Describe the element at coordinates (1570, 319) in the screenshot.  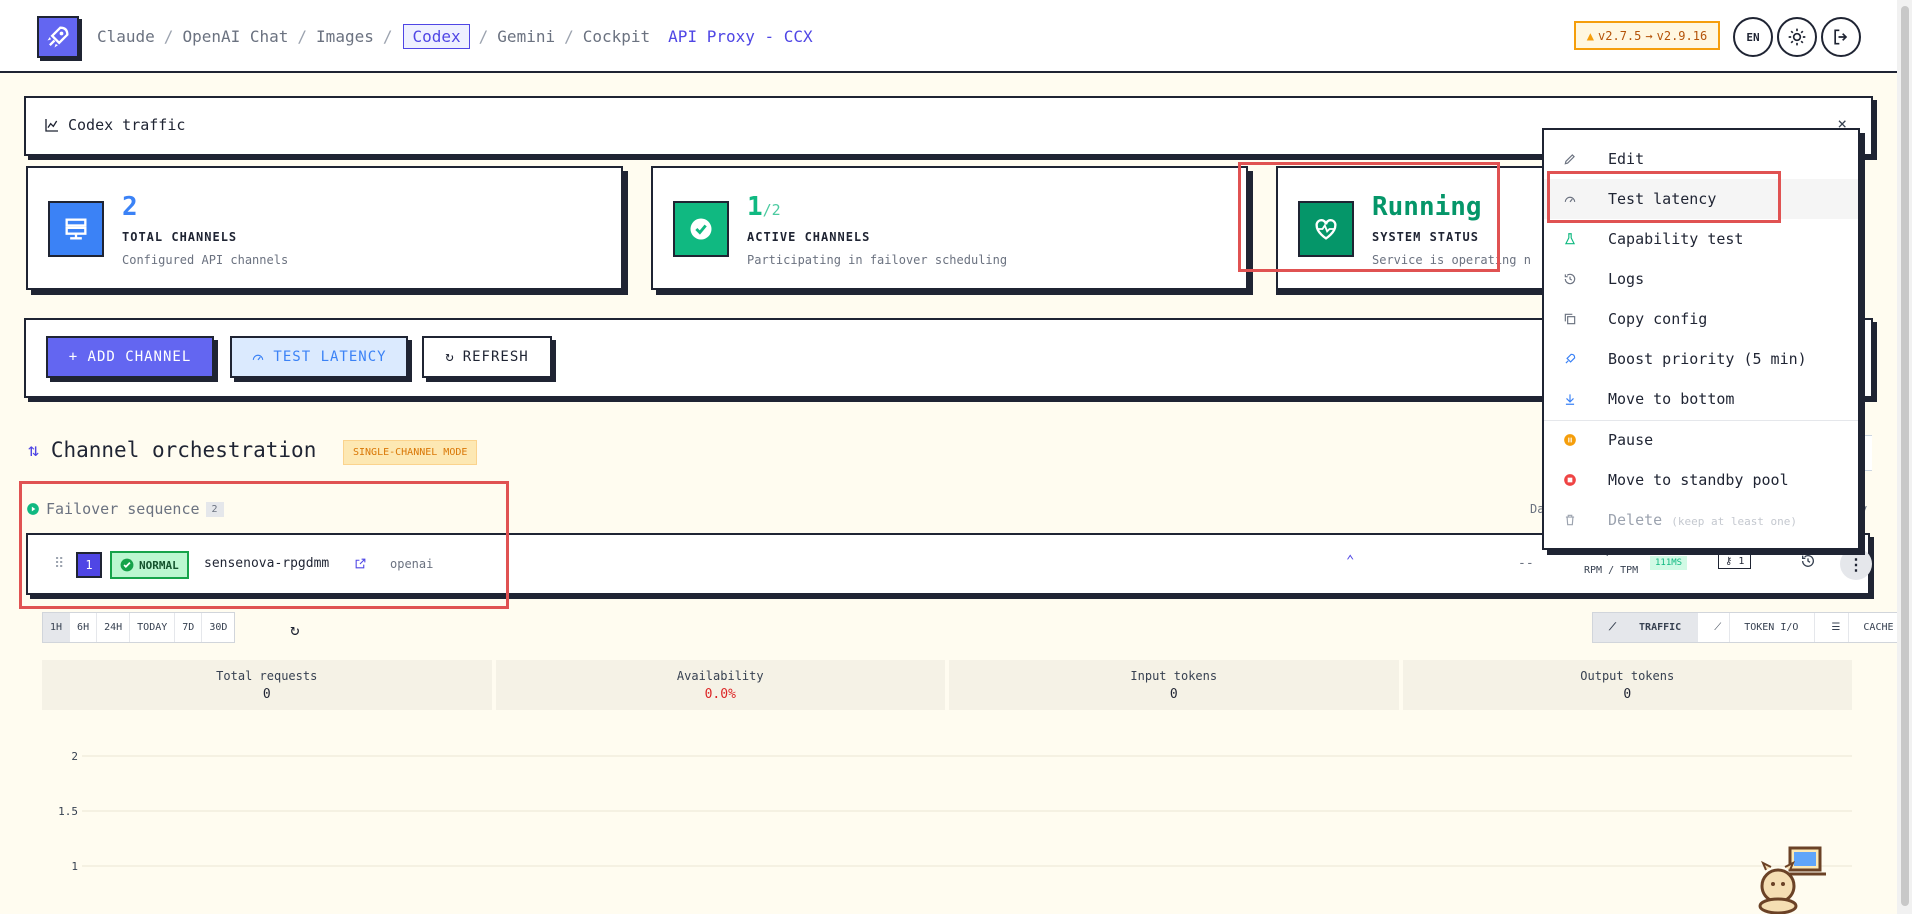
I see `copy-icon` at that location.